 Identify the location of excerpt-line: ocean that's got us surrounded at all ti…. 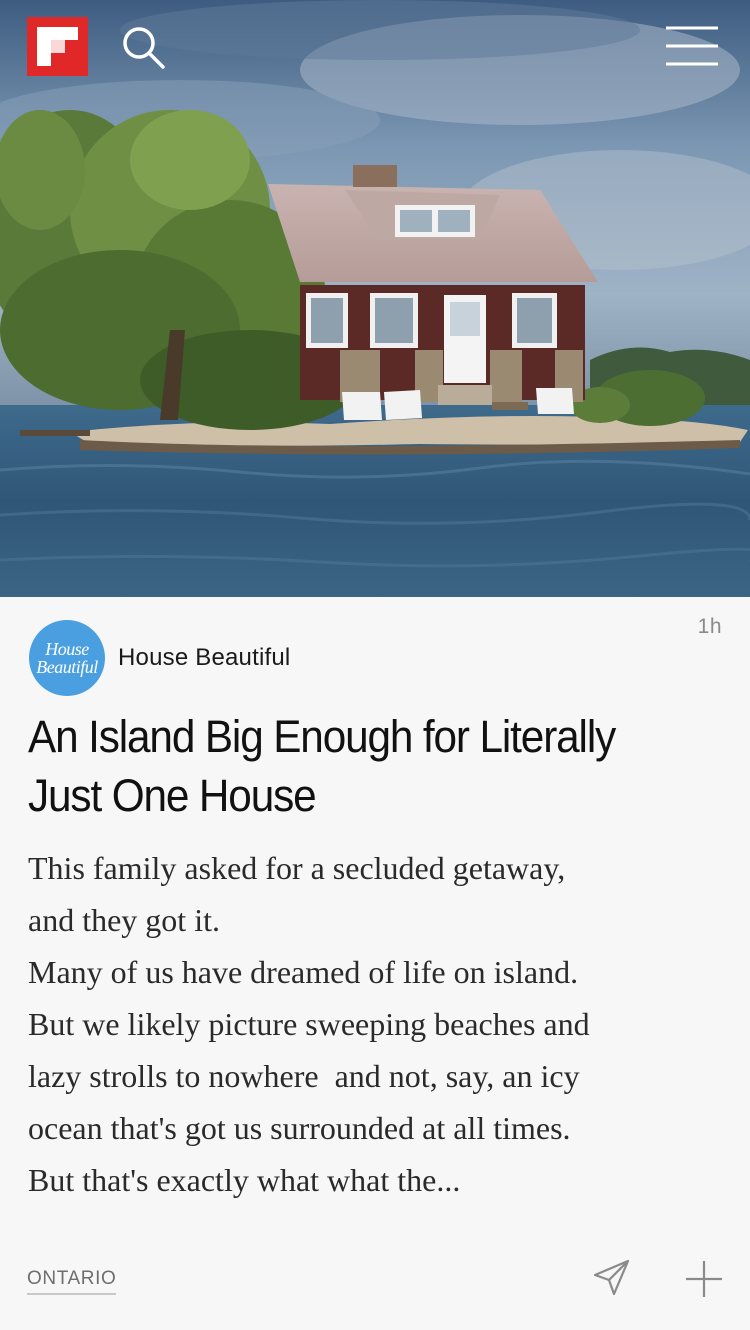
(299, 1128).